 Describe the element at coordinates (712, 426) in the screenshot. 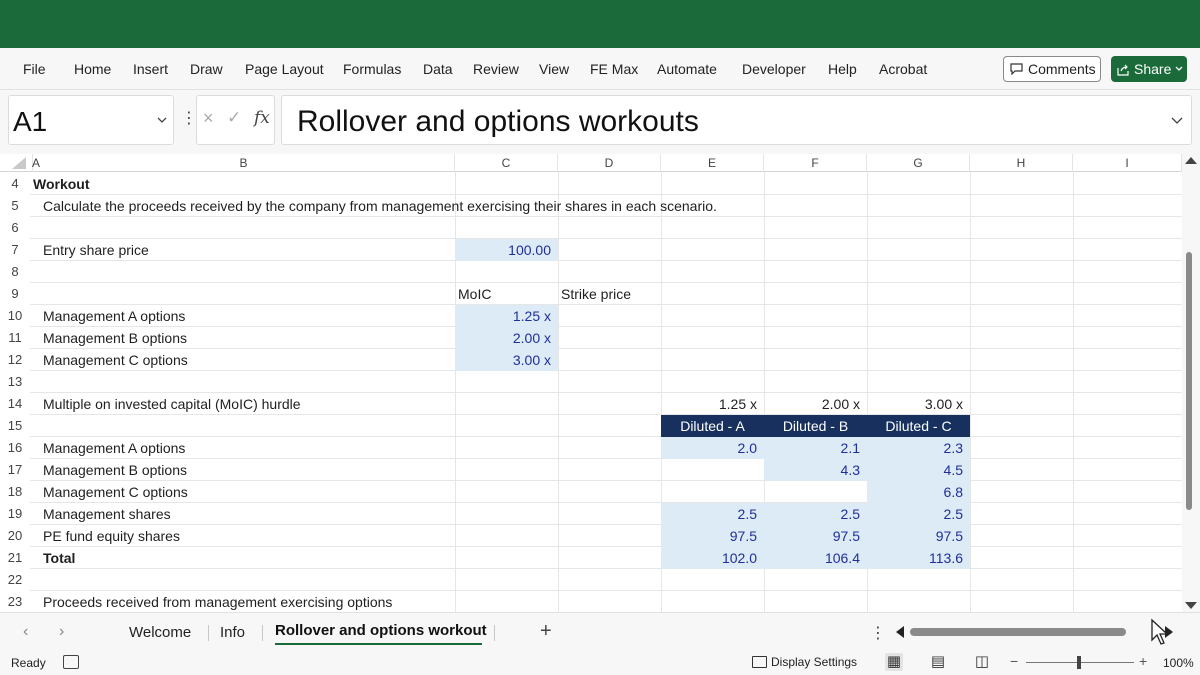

I see `cell-e15: Diluted - A` at that location.